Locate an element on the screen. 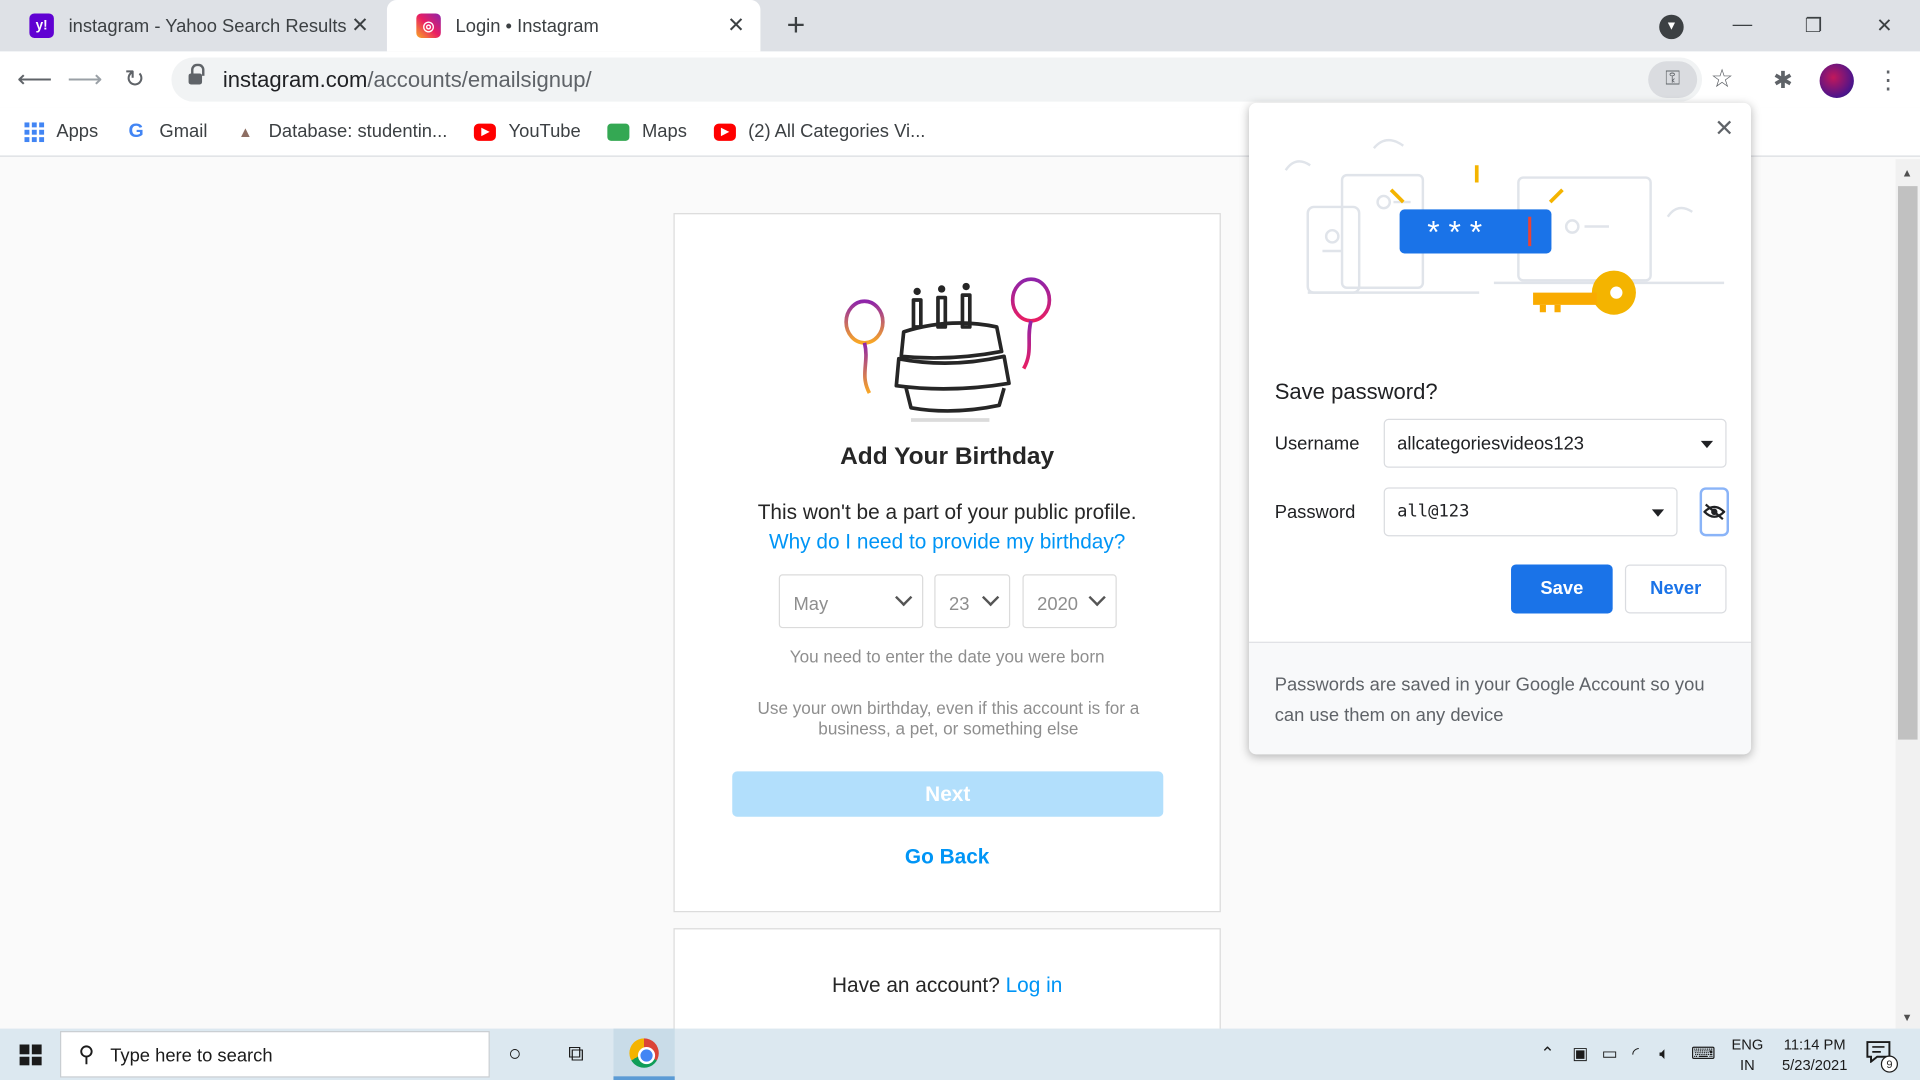 The image size is (1920, 1080). extensions-puzzle-icon: ✱ is located at coordinates (1782, 81).